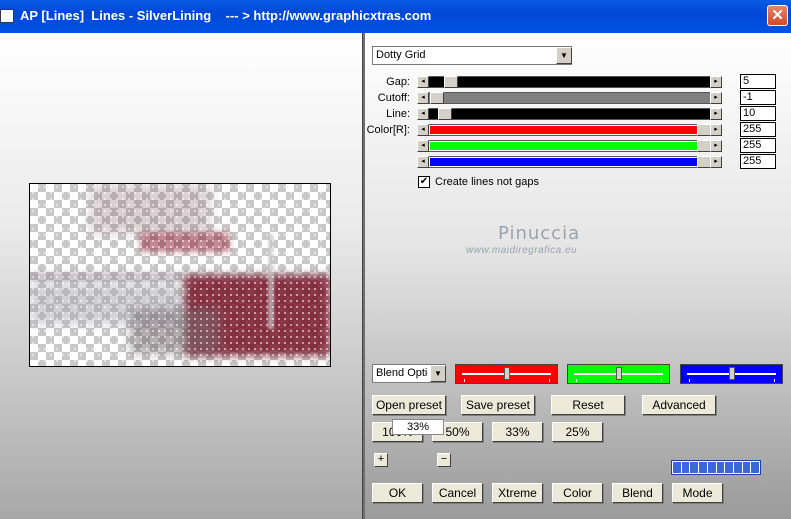 The image size is (791, 519). Describe the element at coordinates (381, 460) in the screenshot. I see `zoom-in-button: +` at that location.